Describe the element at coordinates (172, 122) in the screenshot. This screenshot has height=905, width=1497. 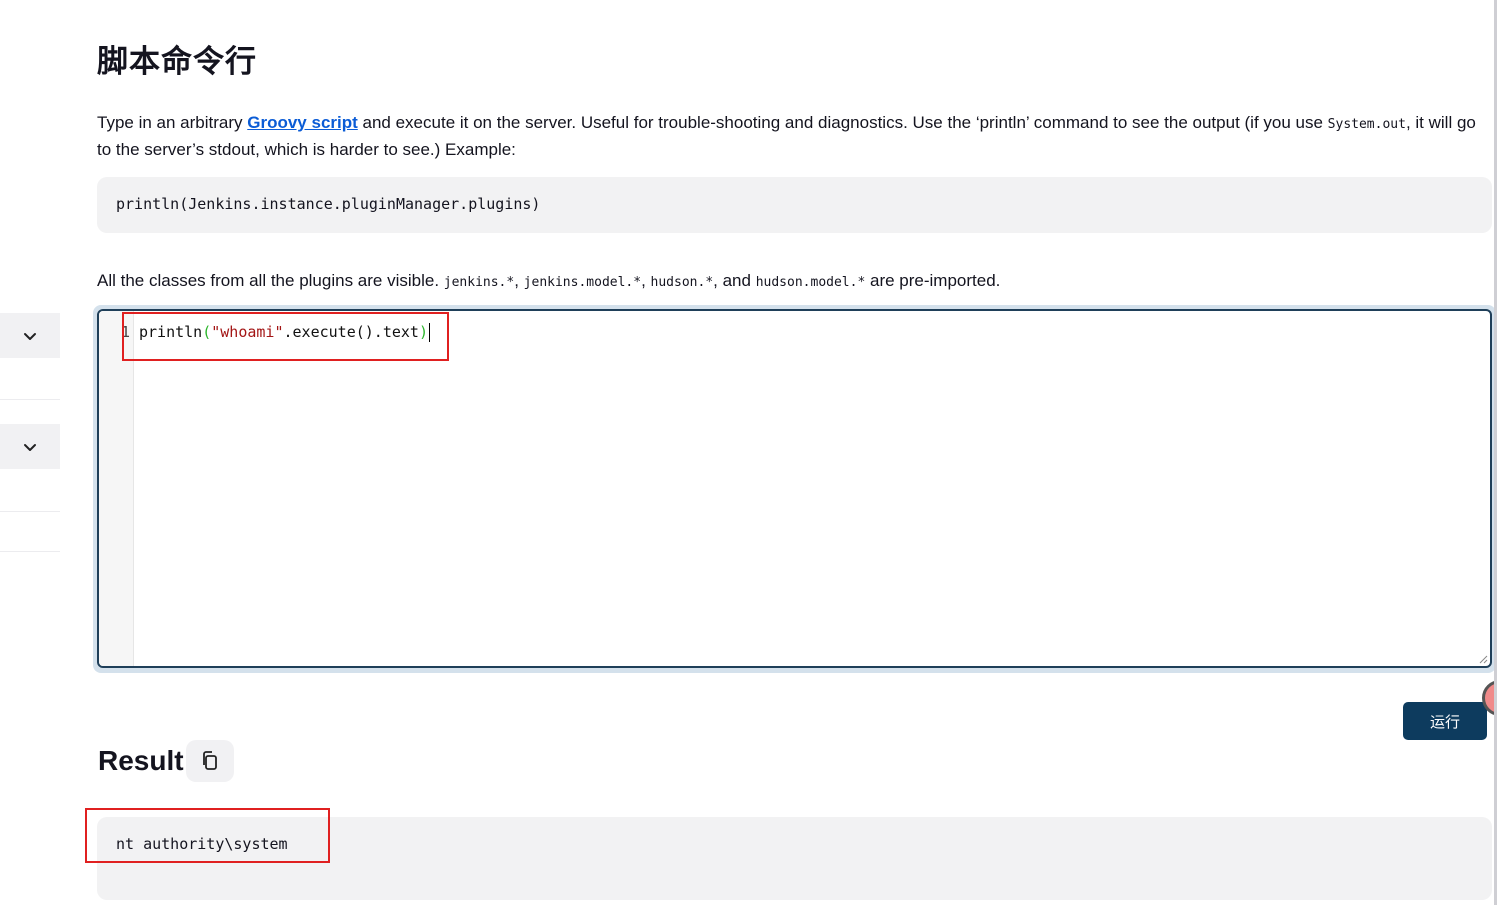
I see `description-part: Type in an arbitrary` at that location.